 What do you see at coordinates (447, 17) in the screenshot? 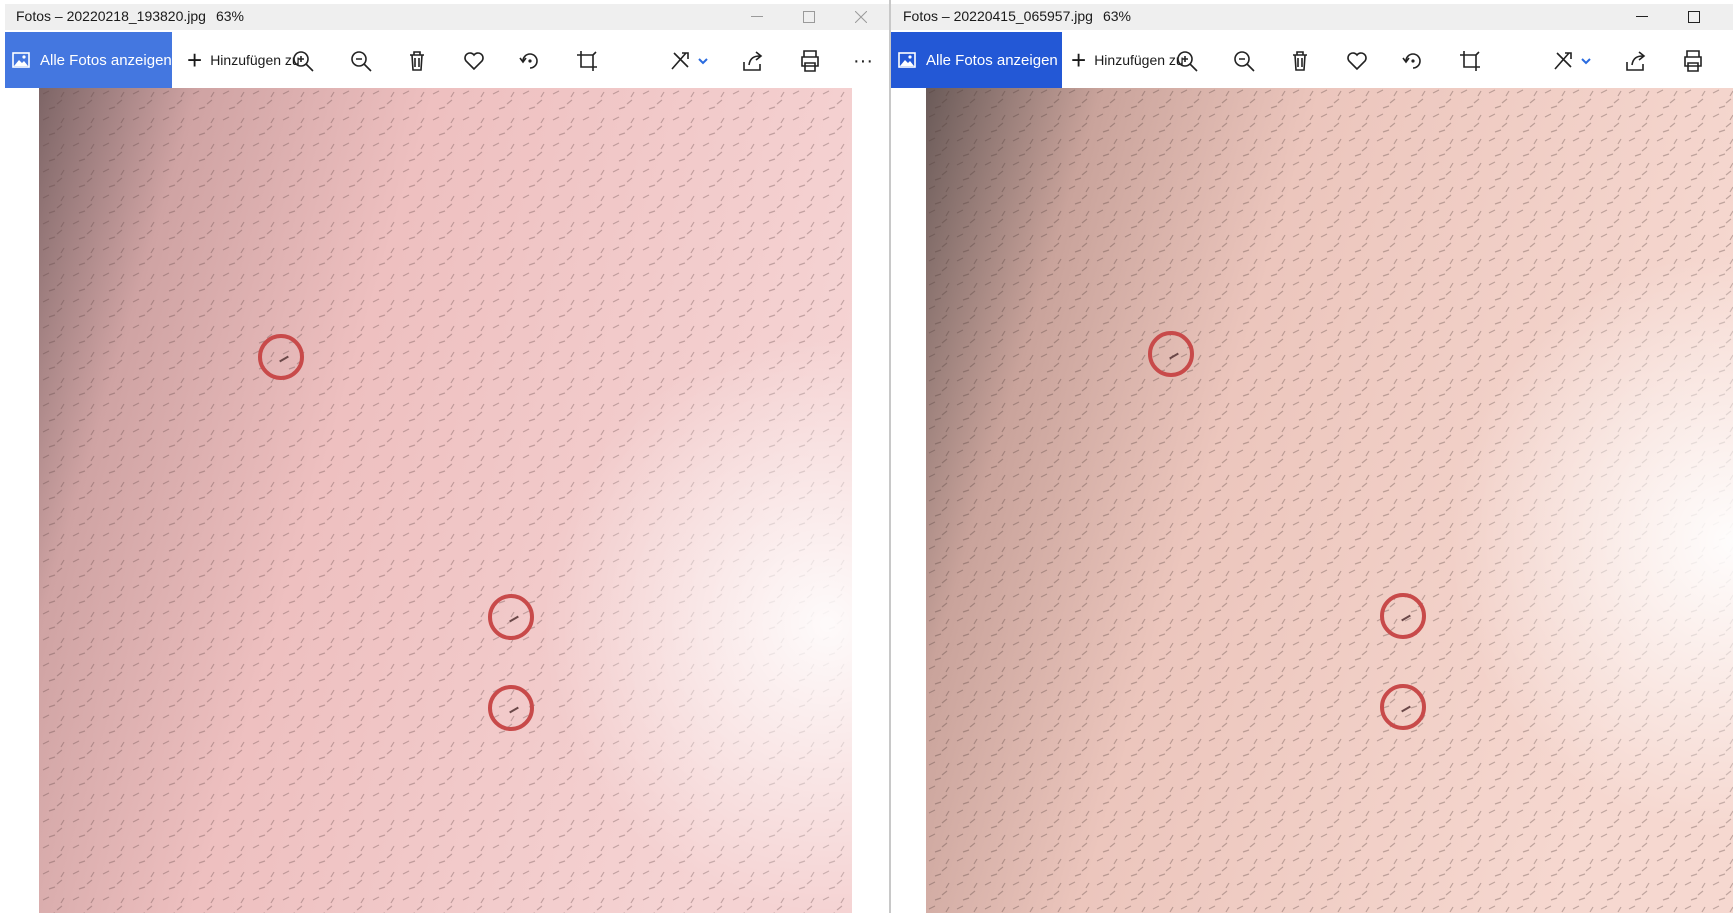
I see `title-bar: Fotos – 20220218_193820.jpg 63%` at bounding box center [447, 17].